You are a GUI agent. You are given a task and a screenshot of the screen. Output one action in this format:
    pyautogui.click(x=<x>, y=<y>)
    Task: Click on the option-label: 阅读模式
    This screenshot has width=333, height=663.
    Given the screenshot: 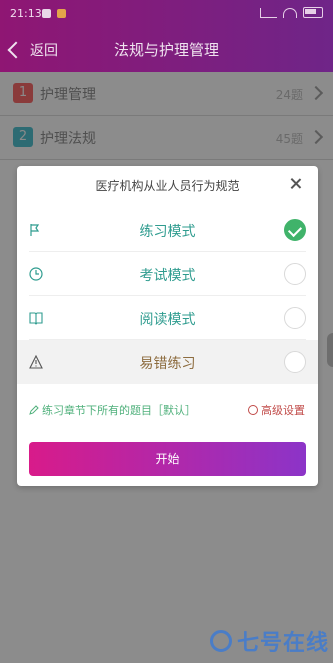 What is the action you would take?
    pyautogui.click(x=167, y=320)
    